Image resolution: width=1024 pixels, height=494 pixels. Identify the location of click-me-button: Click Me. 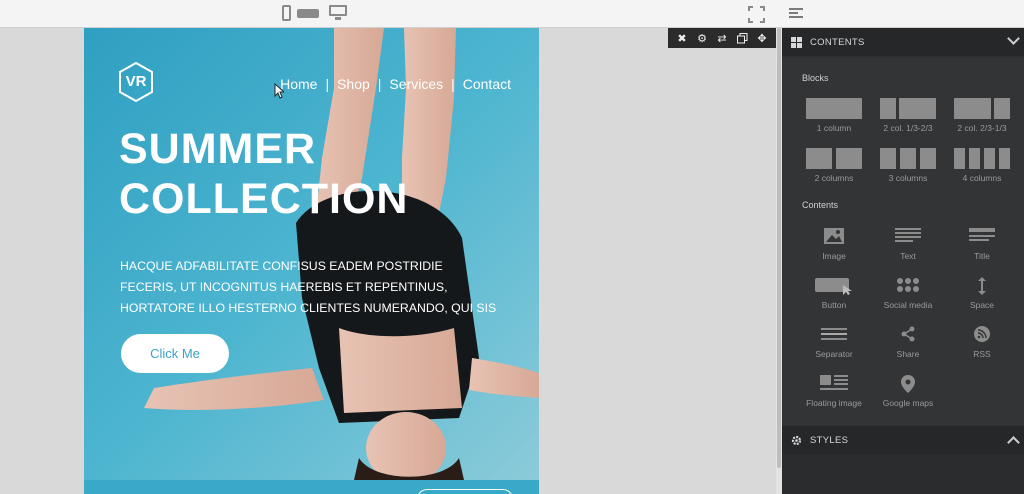
(175, 353).